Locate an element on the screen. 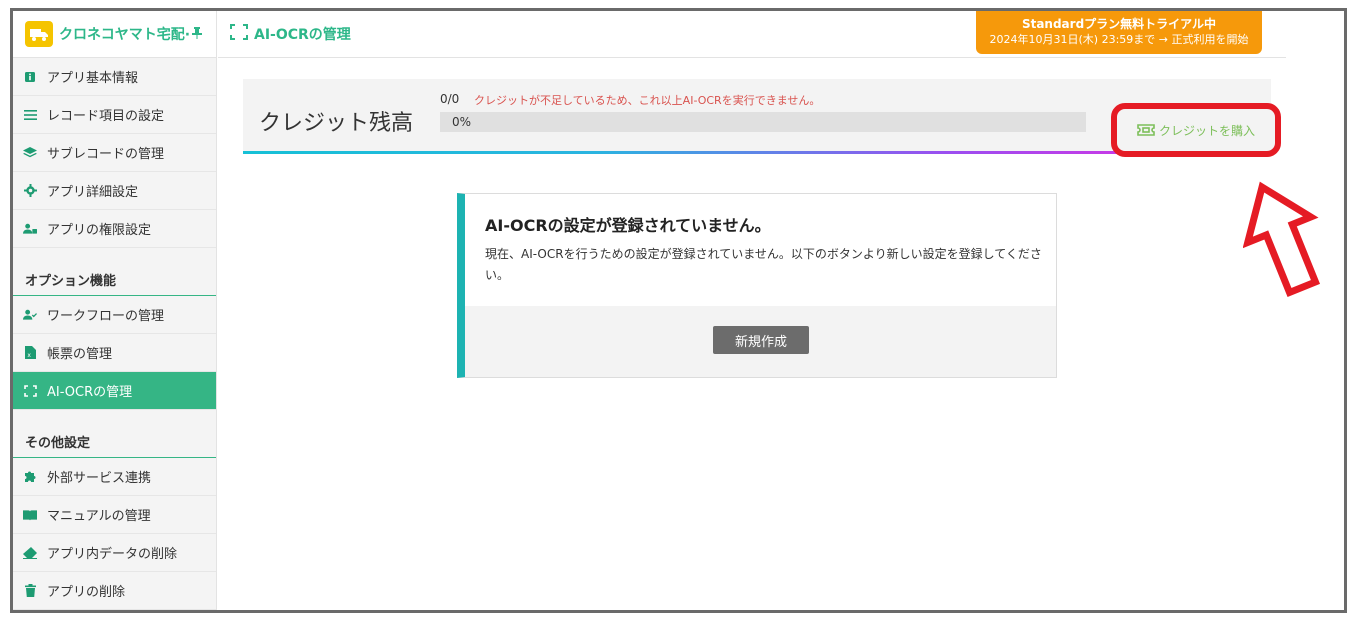  sidebar-item-label: サブレコードの管理 is located at coordinates (106, 154).